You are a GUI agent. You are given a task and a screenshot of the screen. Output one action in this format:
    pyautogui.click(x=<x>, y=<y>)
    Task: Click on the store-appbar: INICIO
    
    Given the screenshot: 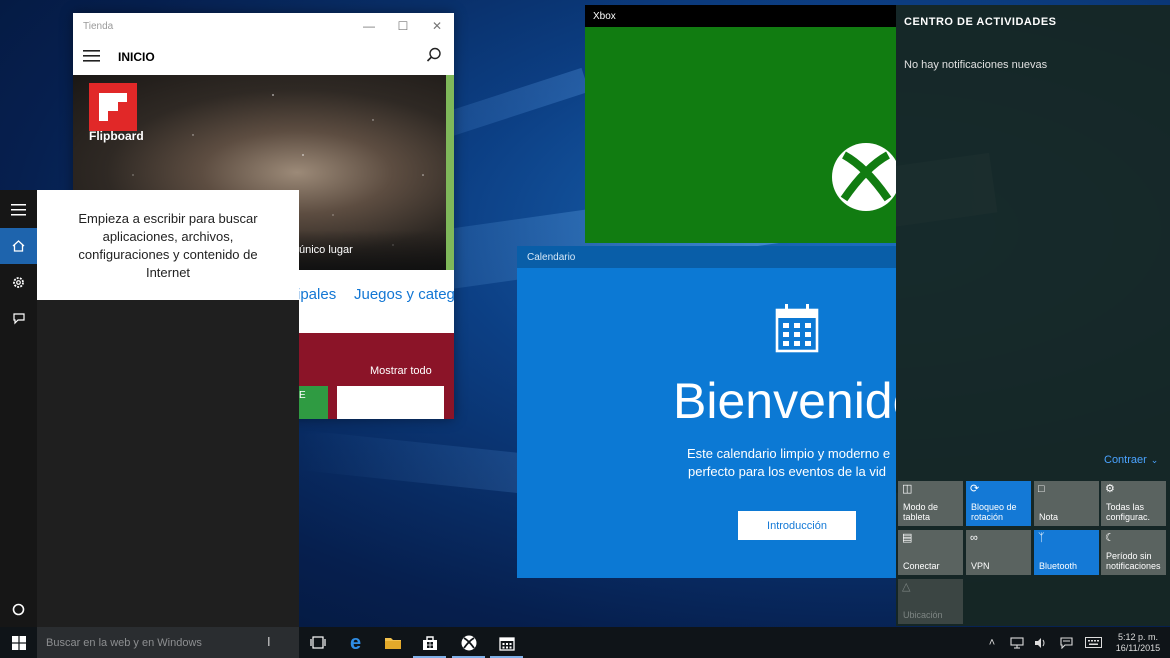 What is the action you would take?
    pyautogui.click(x=263, y=57)
    